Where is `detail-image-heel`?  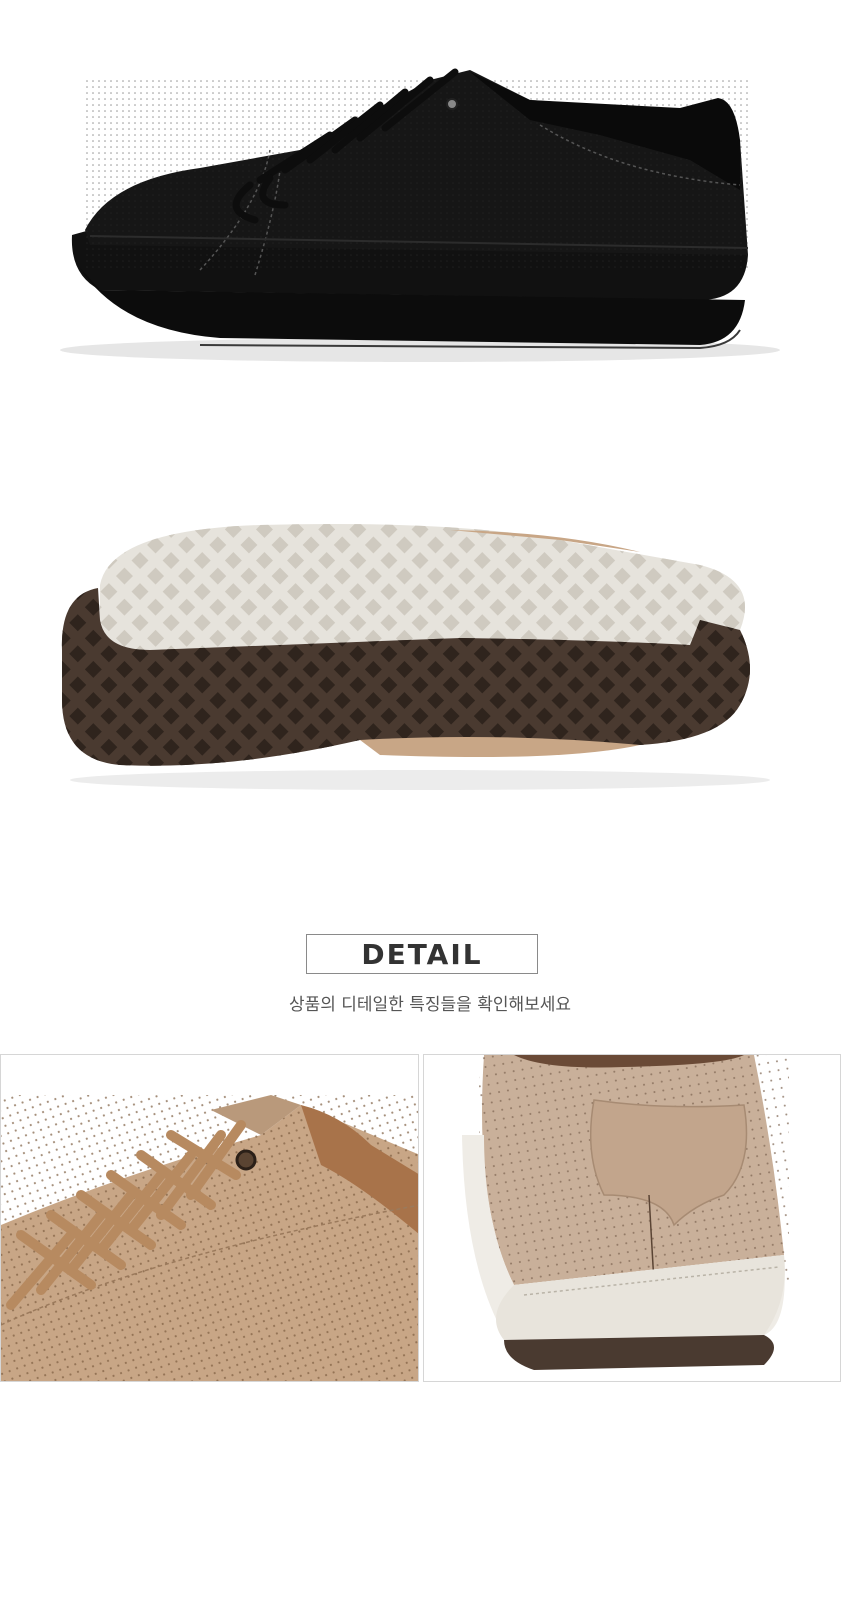 detail-image-heel is located at coordinates (632, 1218).